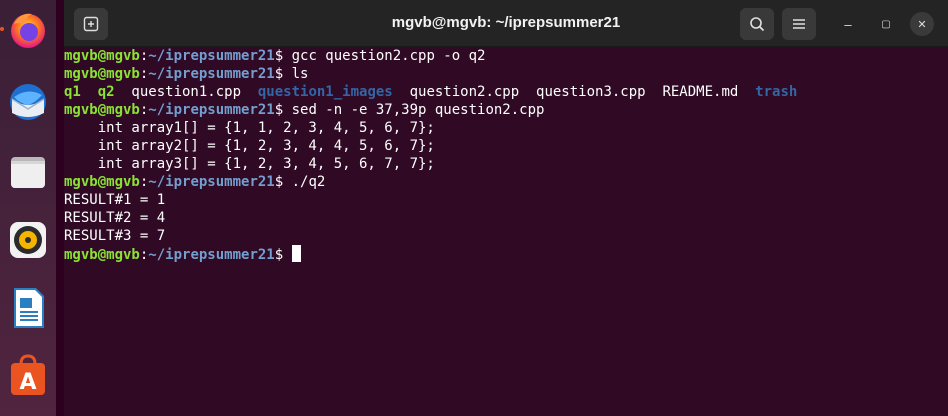  What do you see at coordinates (325, 92) in the screenshot?
I see `ls-directory: question1_images` at bounding box center [325, 92].